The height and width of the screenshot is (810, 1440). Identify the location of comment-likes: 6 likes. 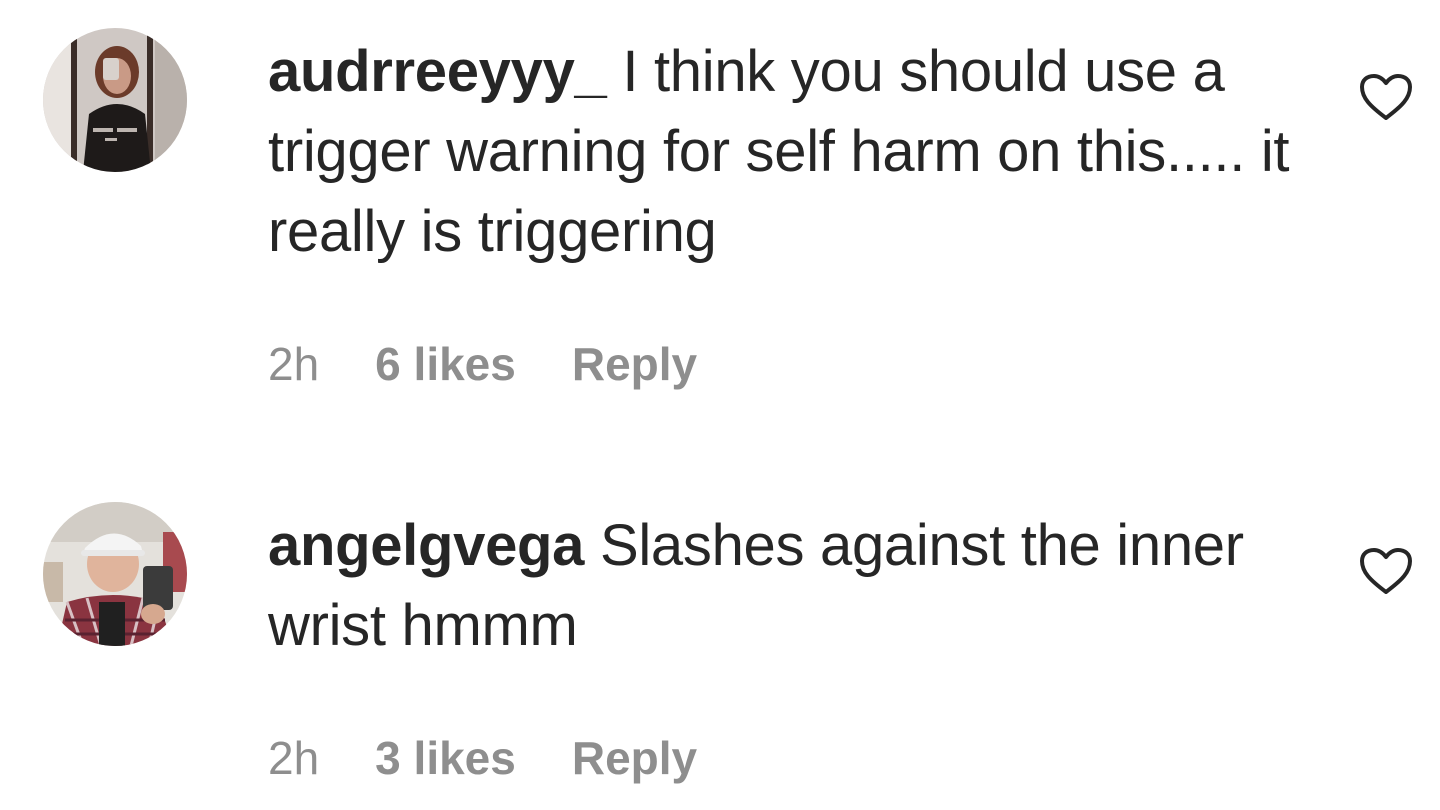
(445, 364).